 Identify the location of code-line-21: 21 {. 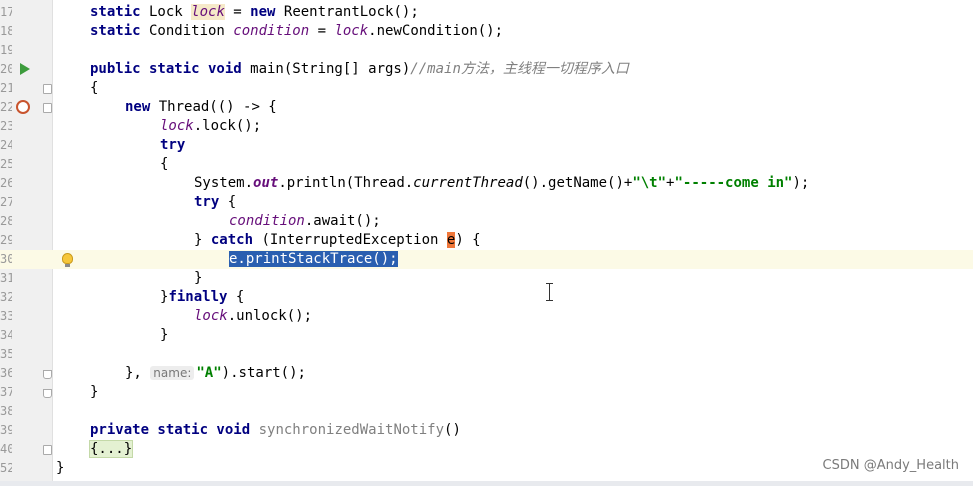
(486, 88).